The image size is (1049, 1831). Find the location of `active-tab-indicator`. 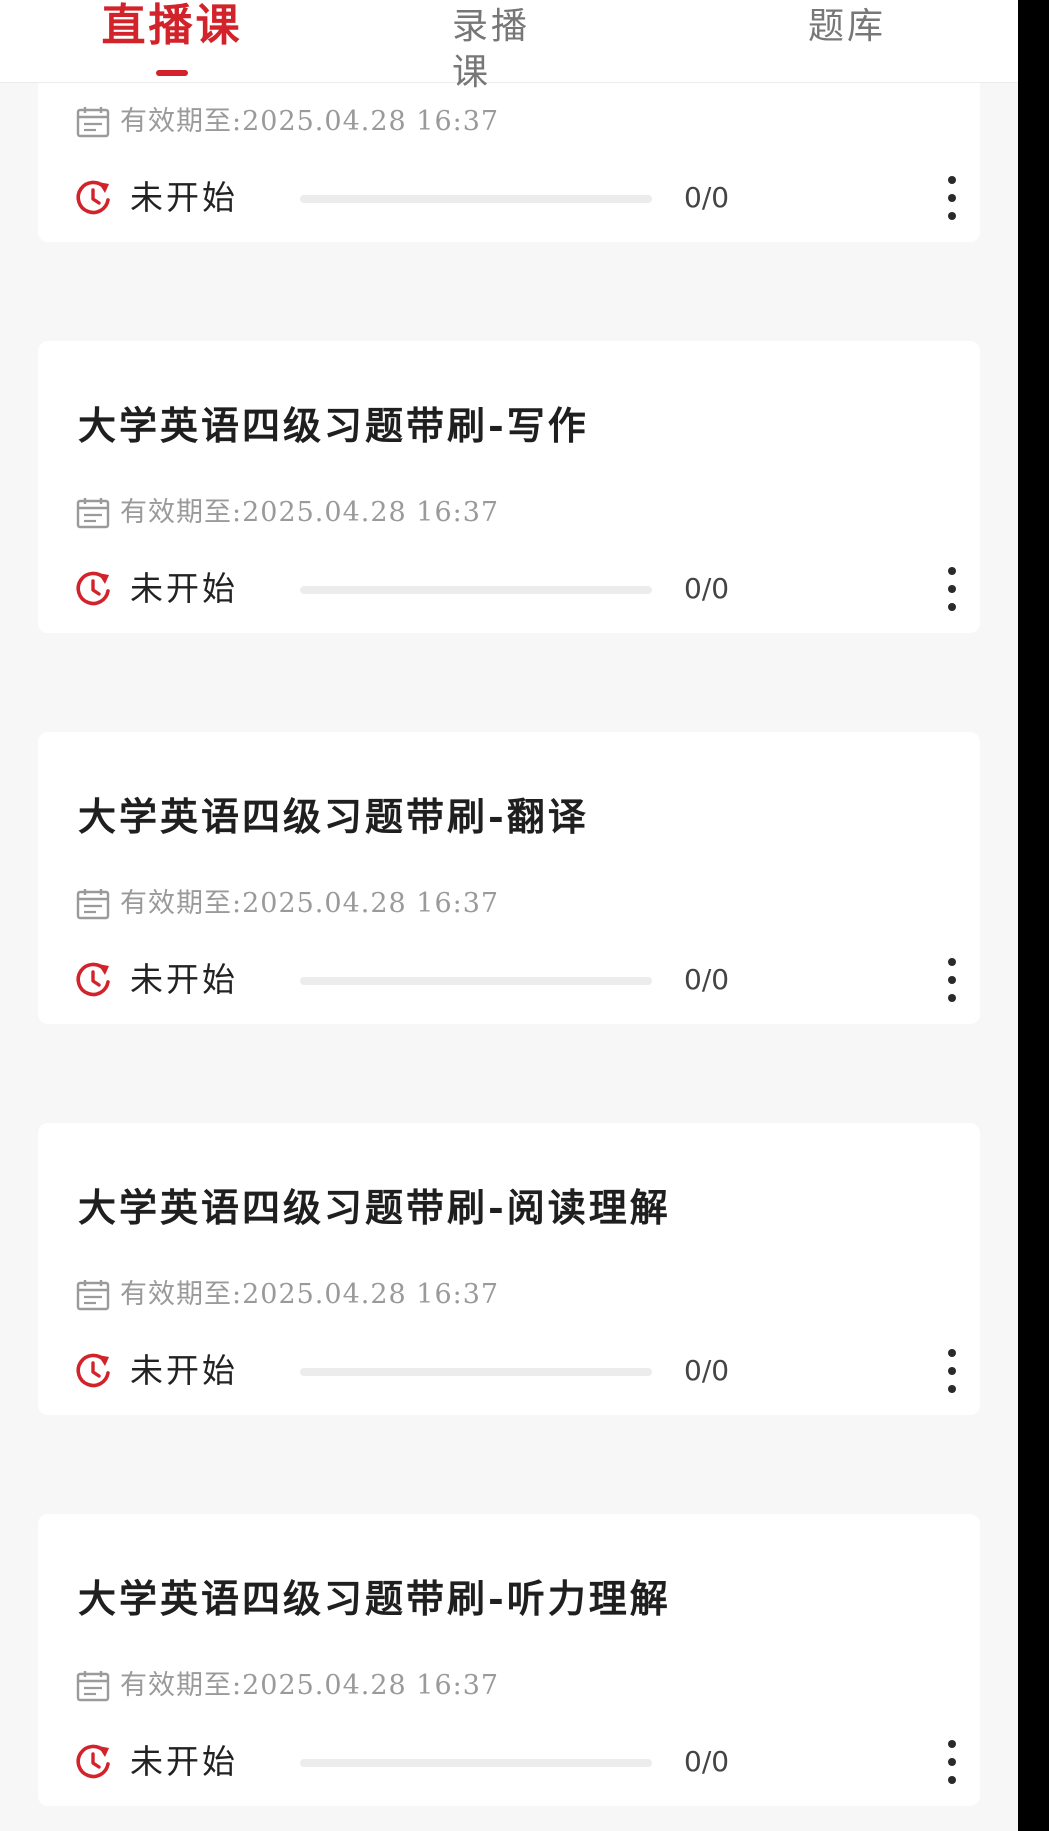

active-tab-indicator is located at coordinates (172, 73).